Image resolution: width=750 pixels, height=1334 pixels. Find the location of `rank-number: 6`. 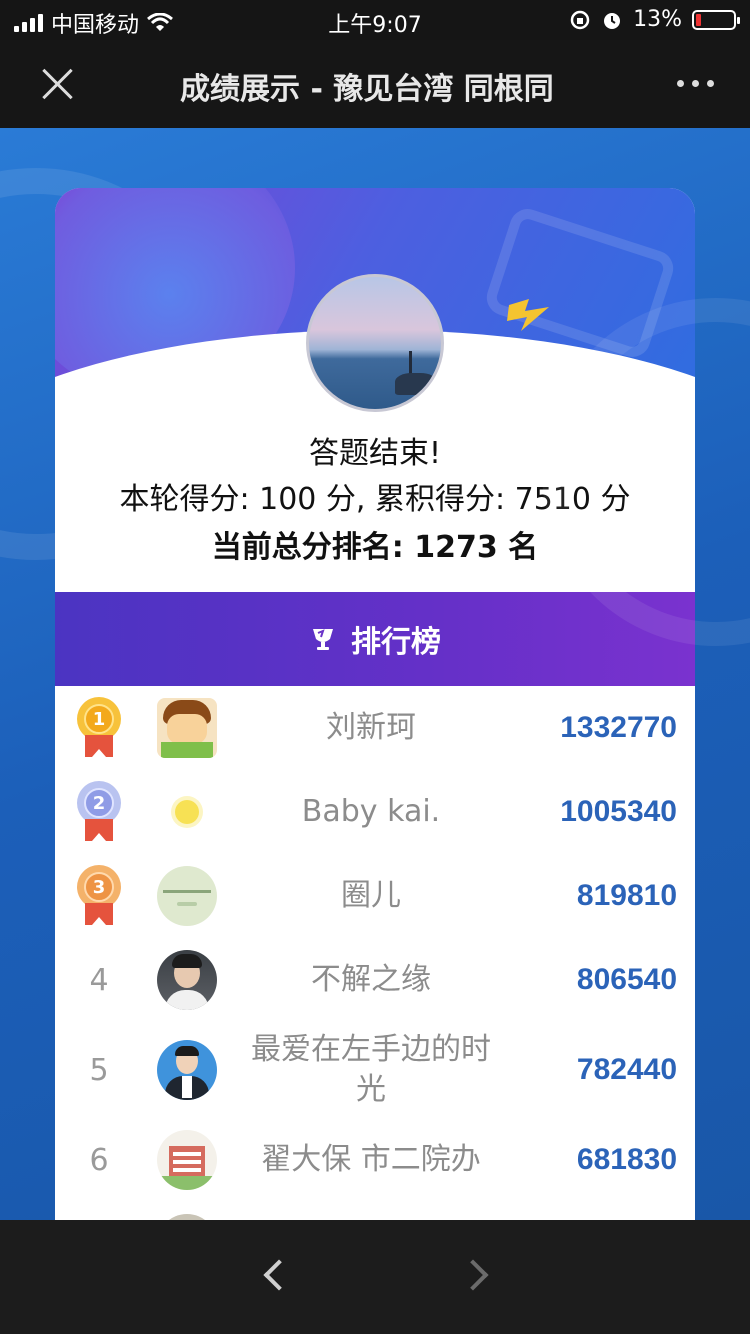

rank-number: 6 is located at coordinates (99, 1160).